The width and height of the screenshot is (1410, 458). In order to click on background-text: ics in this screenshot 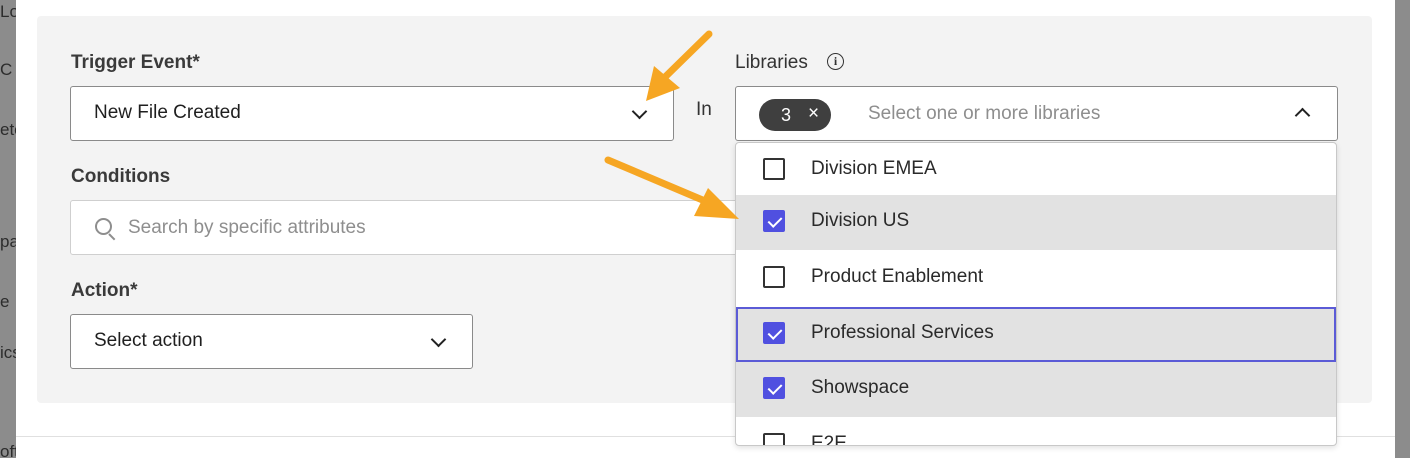, I will do `click(8, 352)`.